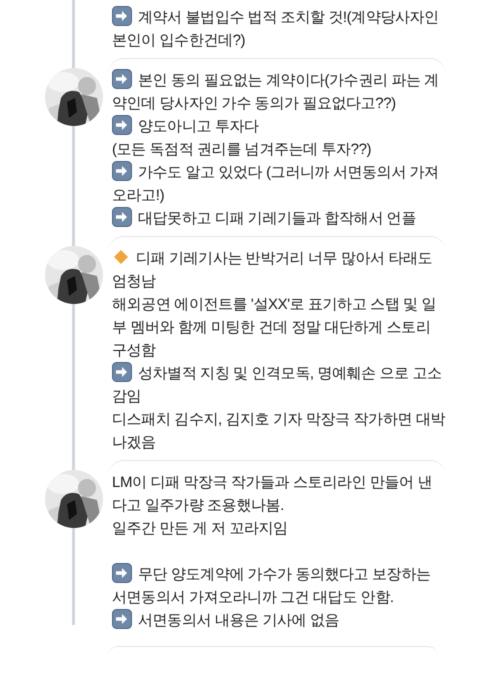 Image resolution: width=480 pixels, height=673 pixels. Describe the element at coordinates (279, 184) in the screenshot. I see `post-text: 가수도 알고 있었다 (그러니까 서면동의서 가져오라고!)` at that location.